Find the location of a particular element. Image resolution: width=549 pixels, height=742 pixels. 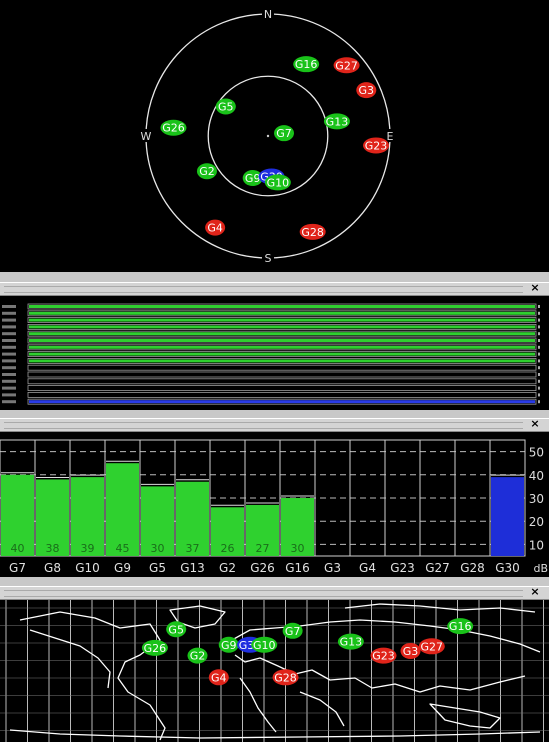

satellite-label: G3 is located at coordinates (367, 90).